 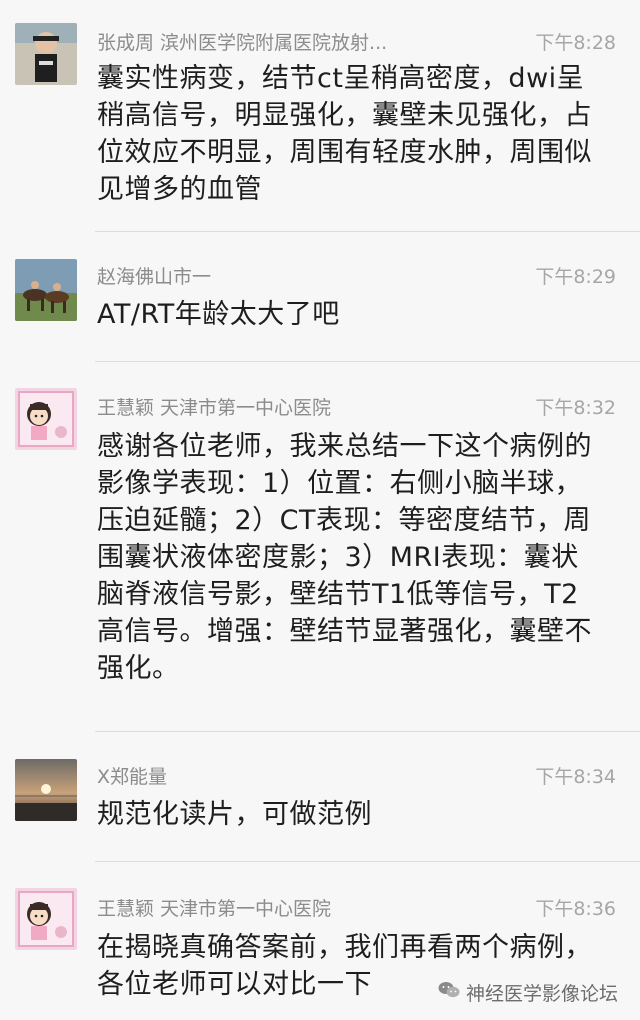 I want to click on sender-name: X郑能量, so click(x=132, y=775).